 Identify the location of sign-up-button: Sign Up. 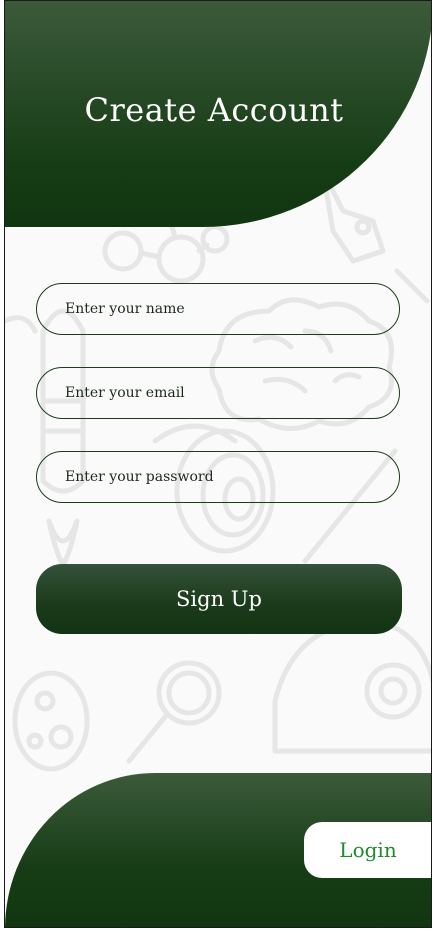
(219, 599).